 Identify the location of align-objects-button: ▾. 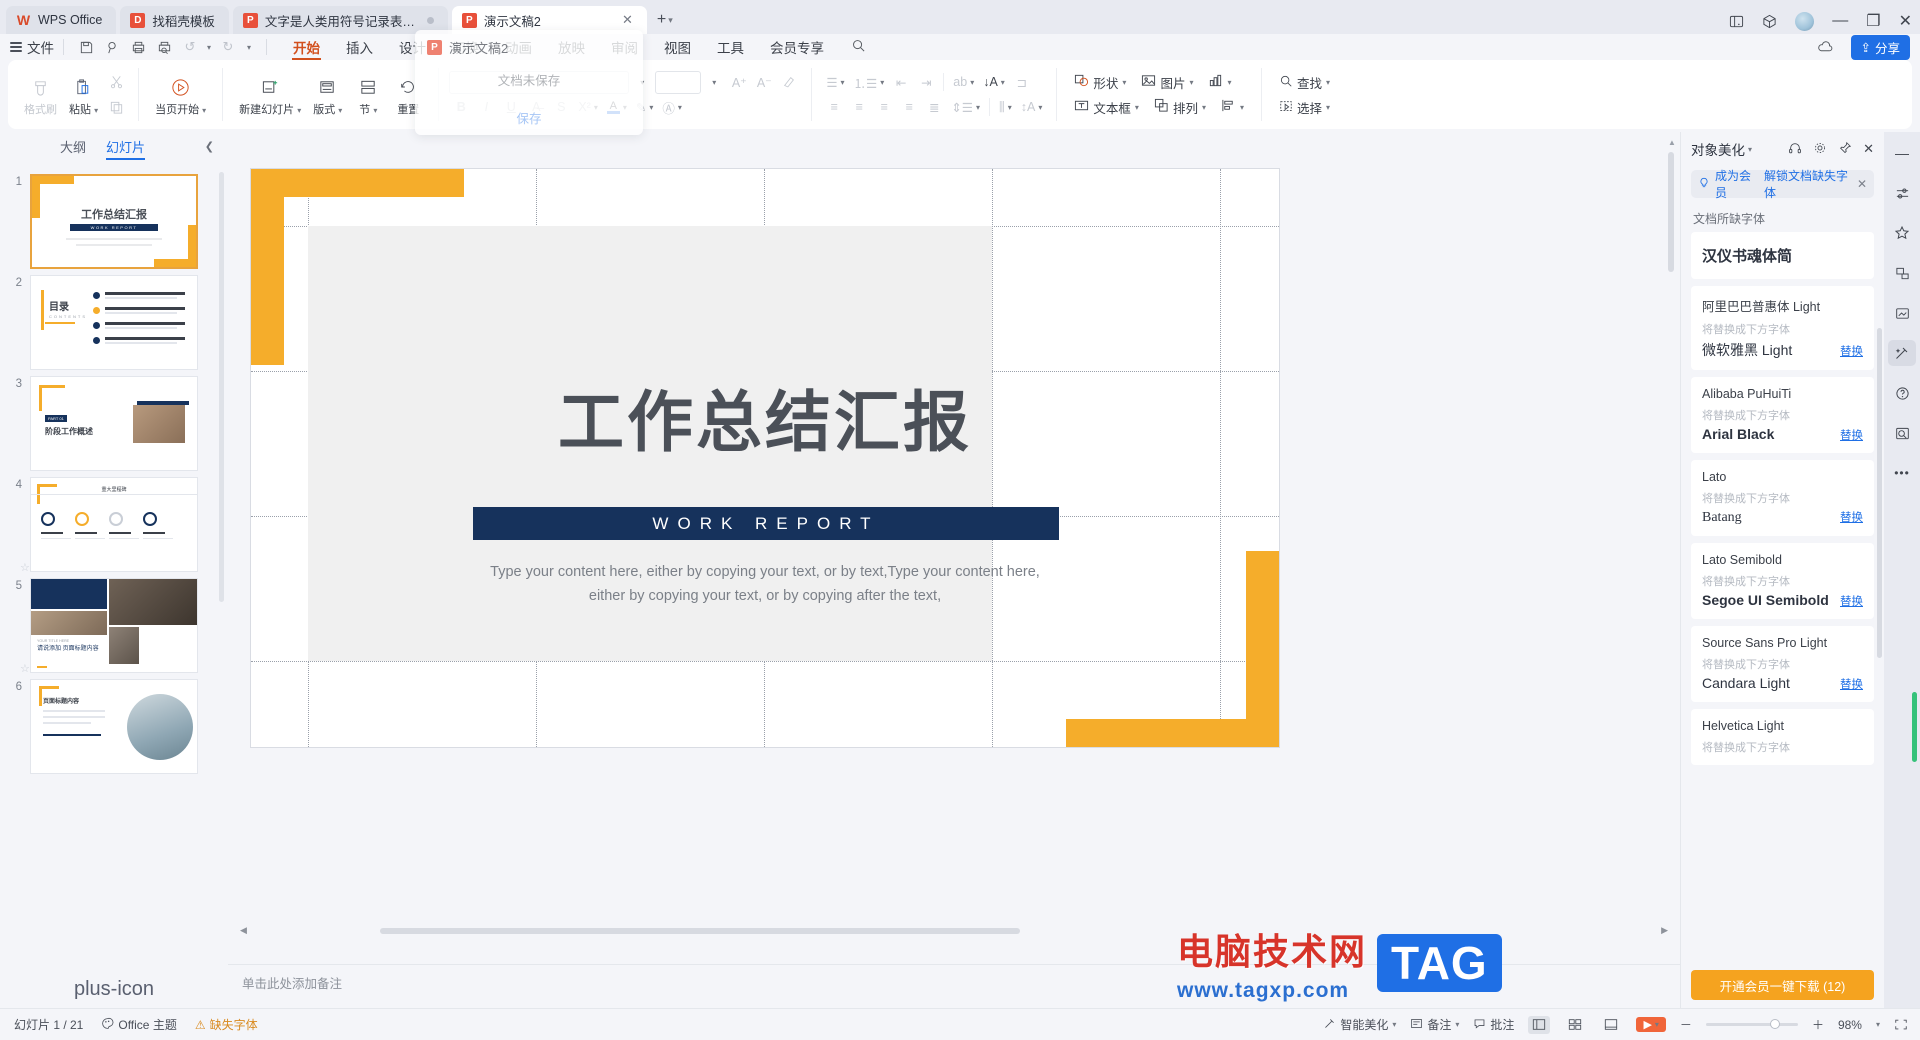
(1232, 107).